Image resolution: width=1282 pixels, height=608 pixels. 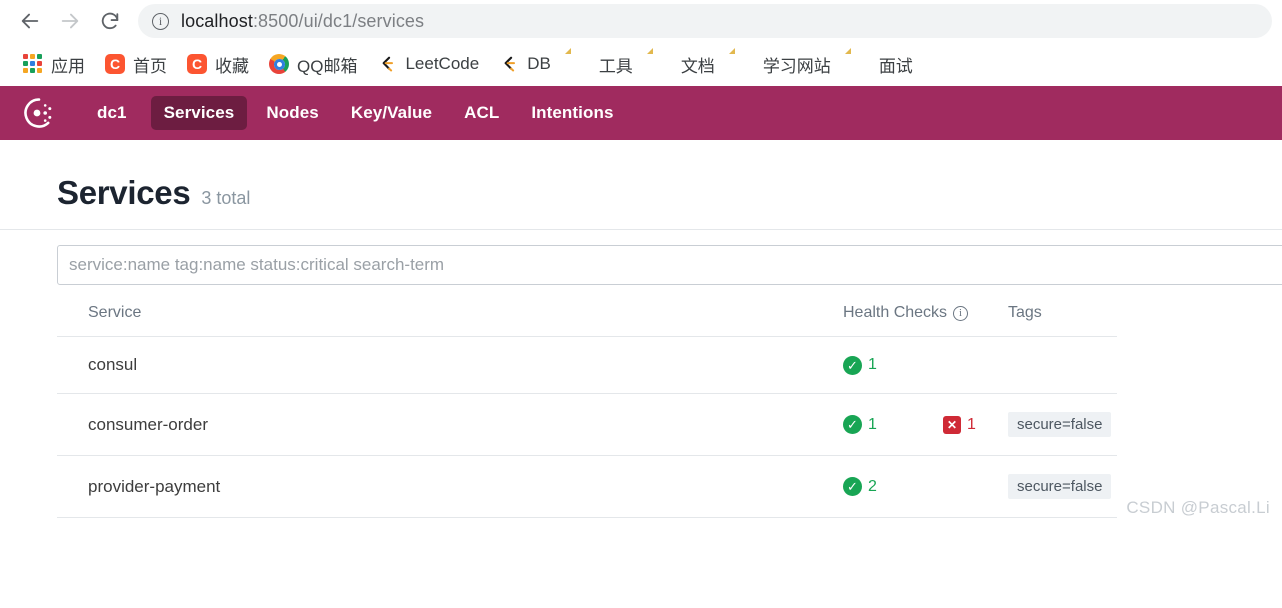 What do you see at coordinates (114, 113) in the screenshot?
I see `nav-datacenter: dc1` at bounding box center [114, 113].